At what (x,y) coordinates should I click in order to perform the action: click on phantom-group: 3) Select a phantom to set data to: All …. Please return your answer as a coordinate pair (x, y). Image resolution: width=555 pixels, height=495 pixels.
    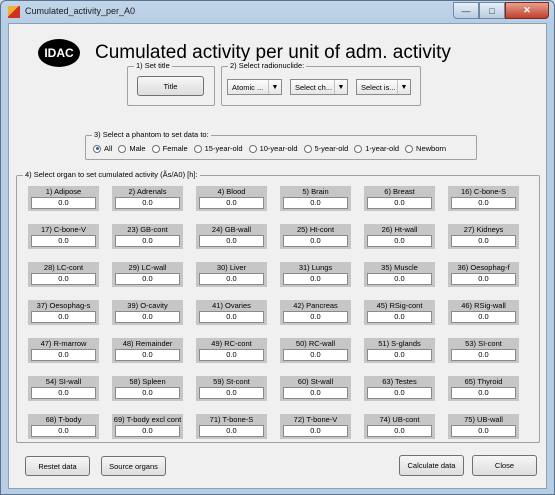
    Looking at the image, I should click on (281, 145).